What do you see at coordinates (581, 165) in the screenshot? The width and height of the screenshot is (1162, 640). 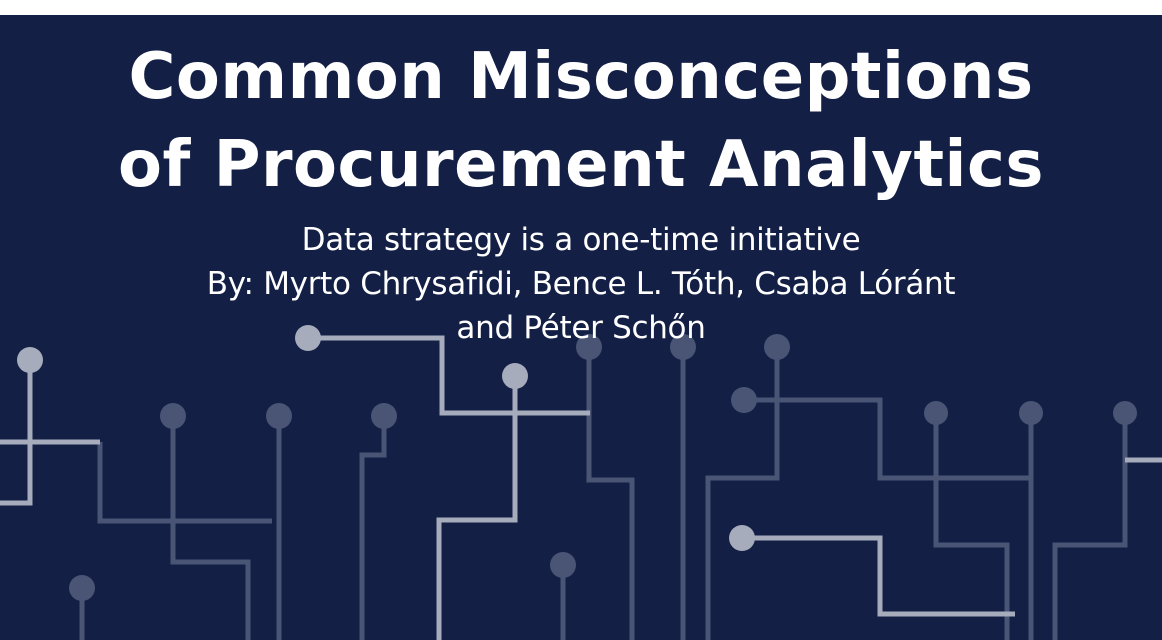 I see `article-title-line-2: of Procurement Analytics` at bounding box center [581, 165].